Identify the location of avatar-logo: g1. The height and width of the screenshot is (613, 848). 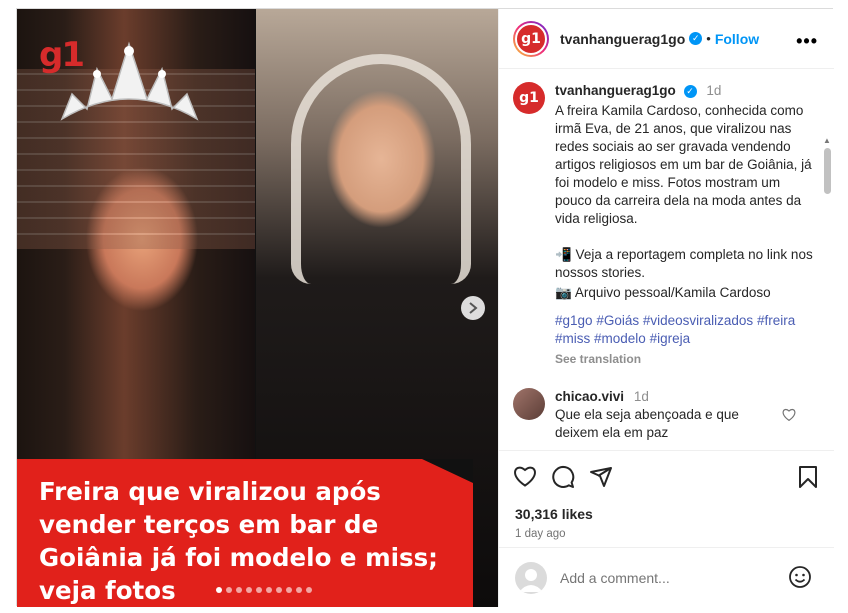
(531, 38).